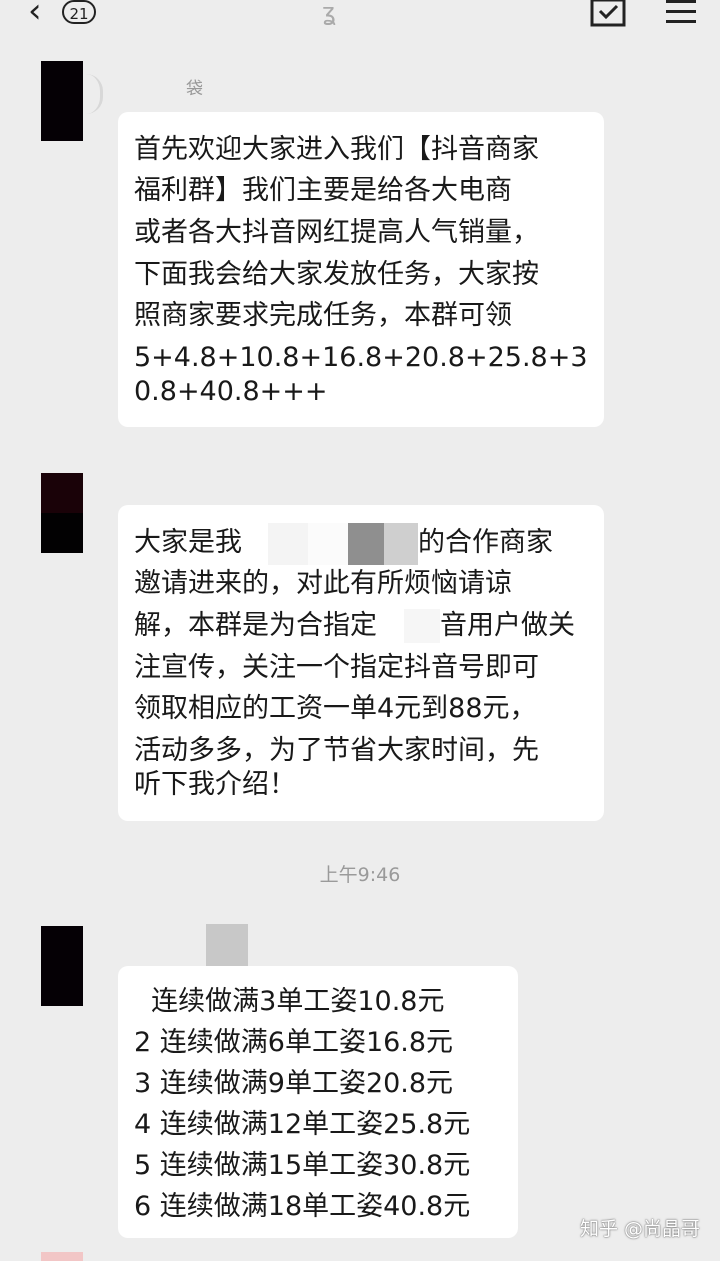  Describe the element at coordinates (336, 667) in the screenshot. I see `message-line: 注宣传，关注一个指定抖音号即可` at that location.